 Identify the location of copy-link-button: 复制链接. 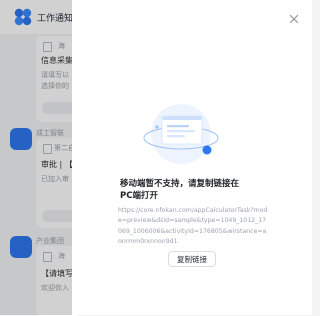
(192, 259).